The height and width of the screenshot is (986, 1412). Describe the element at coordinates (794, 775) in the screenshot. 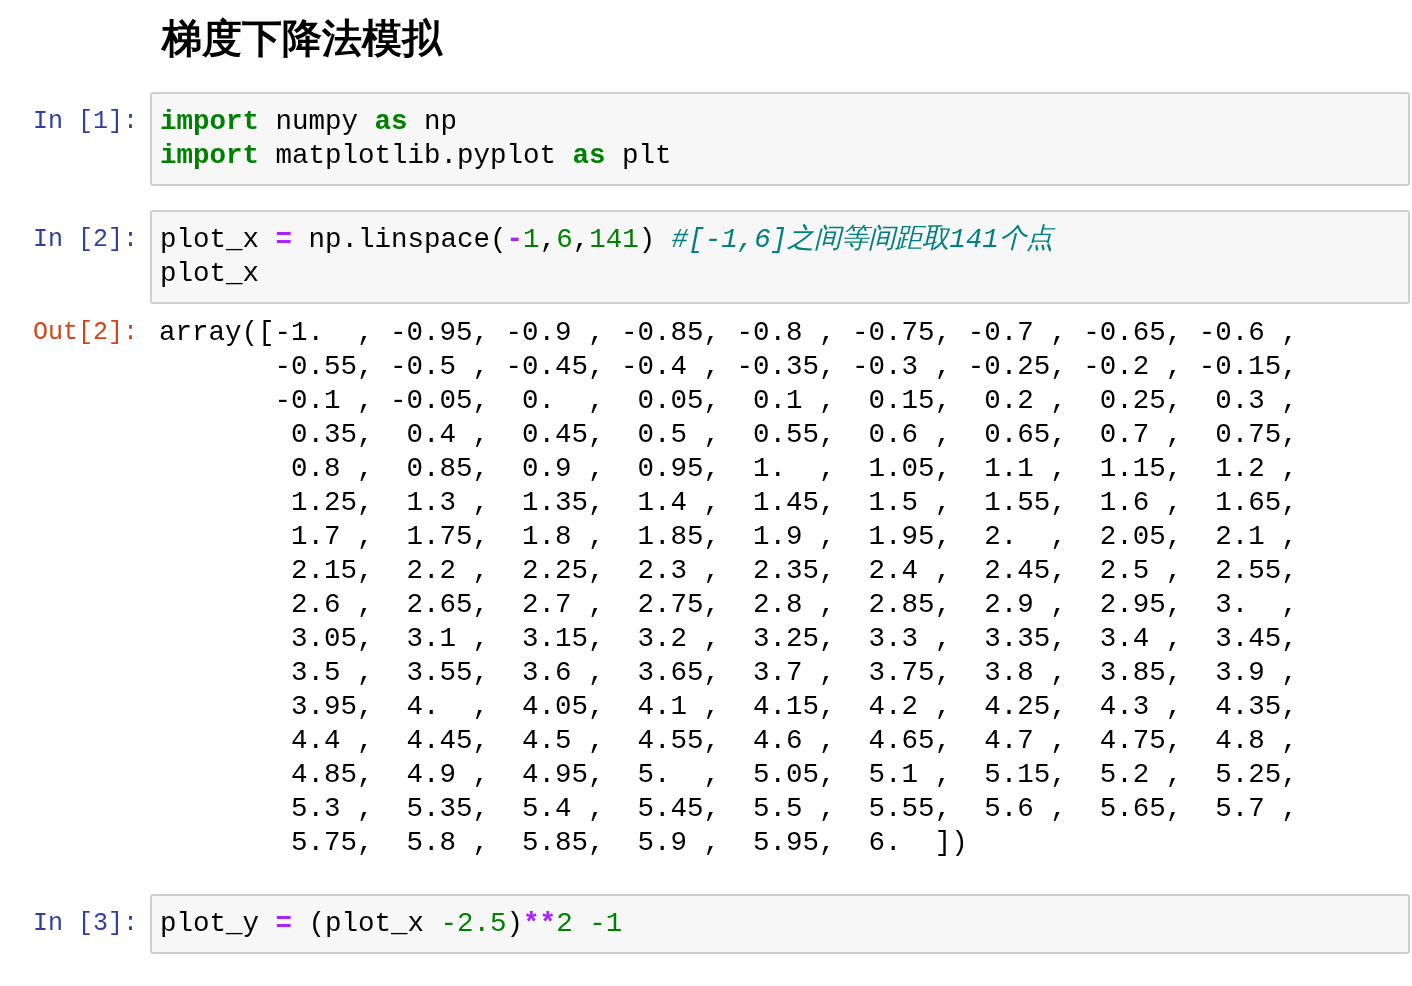

I see `output-line: 4.85, 4.9 , 4.95, 5. , 5.05, 5.1 , 5.15, 5.2 , 5.25,` at that location.